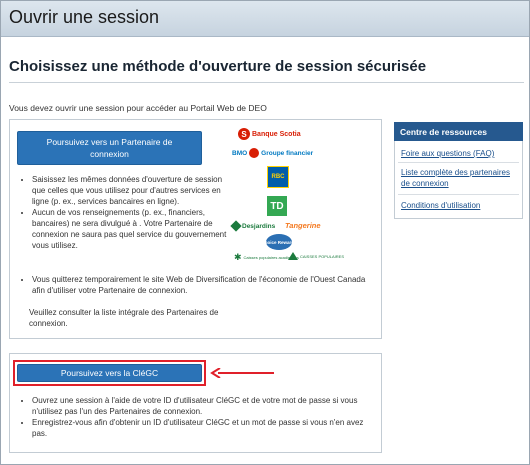 This screenshot has width=530, height=465. What do you see at coordinates (278, 177) in the screenshot?
I see `rbc-logo: RBC` at bounding box center [278, 177].